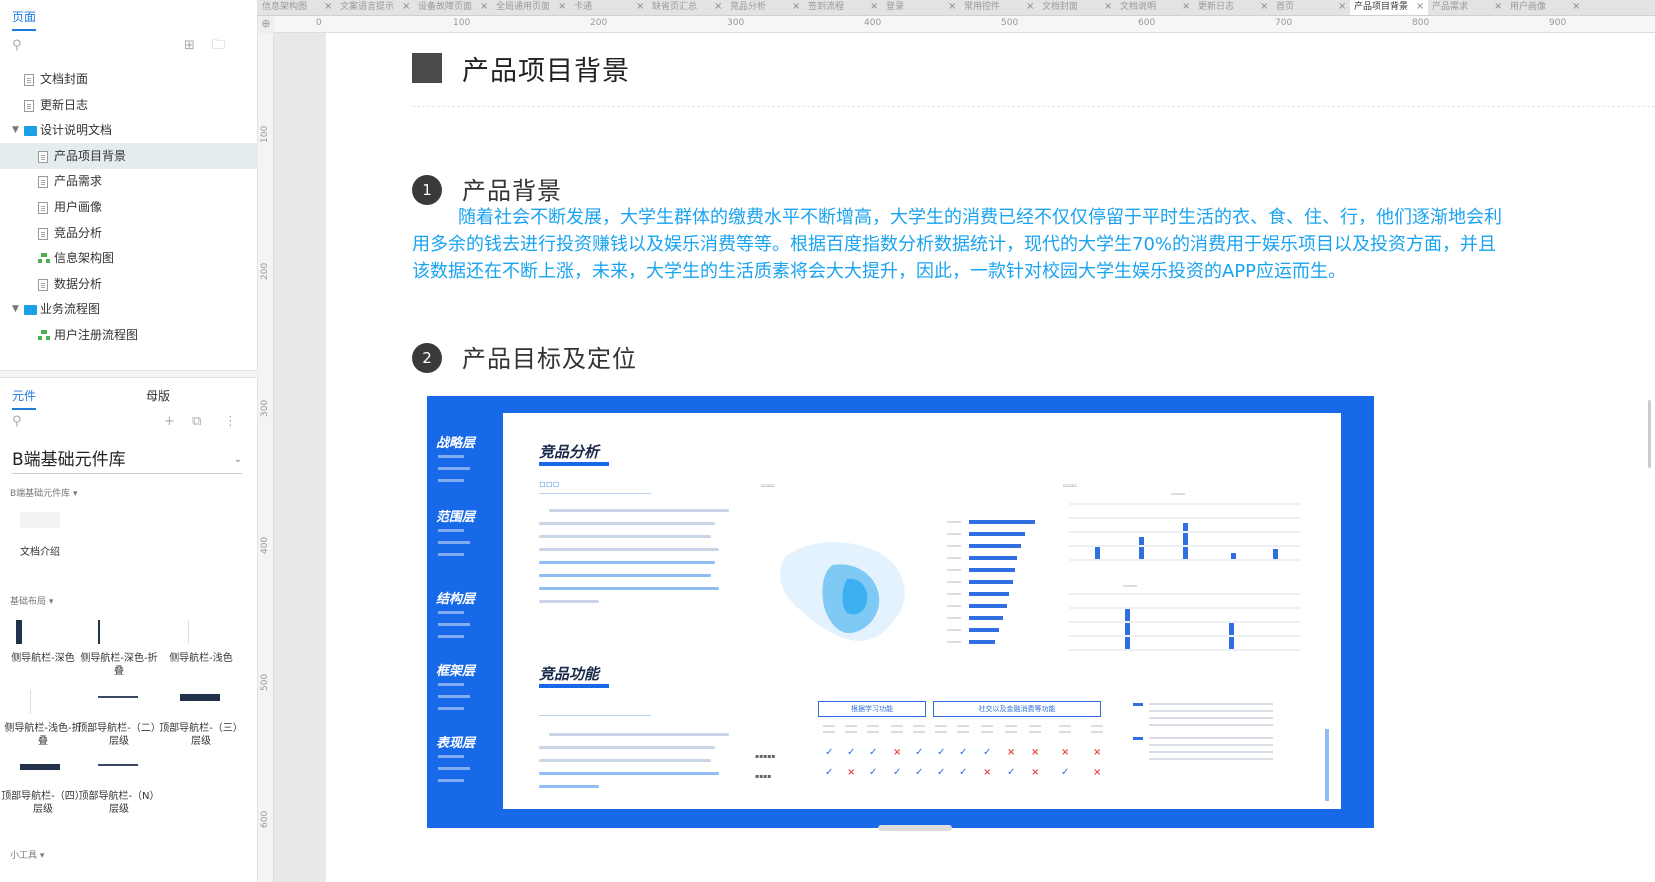 The width and height of the screenshot is (1655, 882). I want to click on widget-item: 侧导航栏-浅色-折叠, so click(43, 718).